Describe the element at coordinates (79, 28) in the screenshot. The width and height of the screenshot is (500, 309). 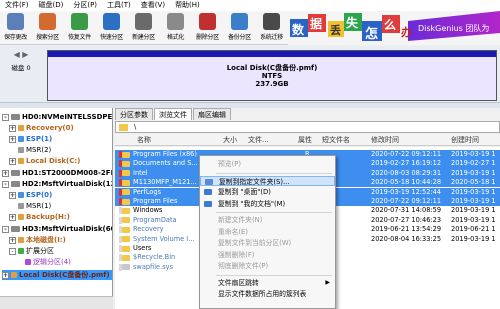
I see `toolbar-button-2: 恢复文件` at that location.